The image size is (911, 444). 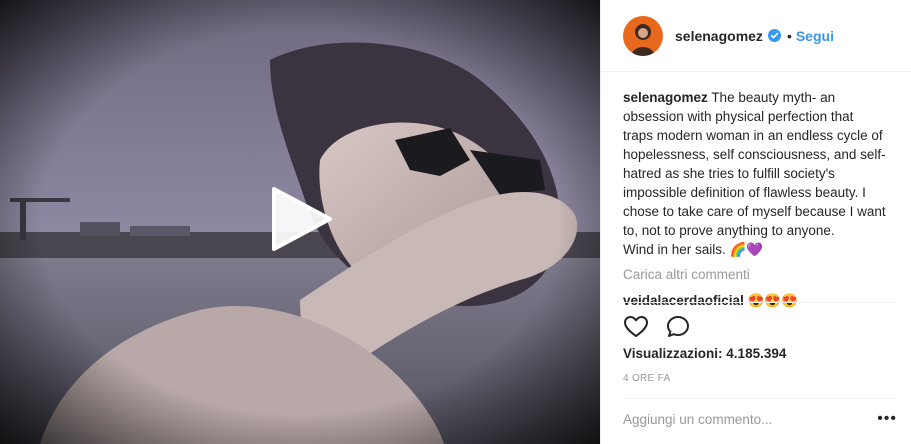 I want to click on add-comment-bar: •••, so click(x=760, y=418).